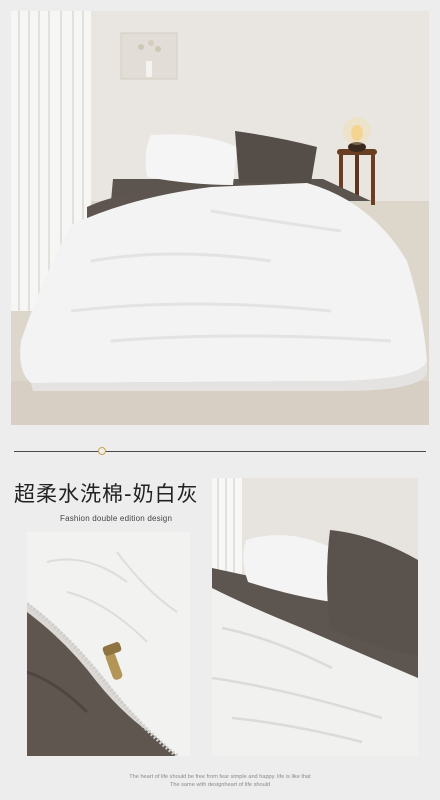 The image size is (440, 800). I want to click on section-divider, so click(220, 452).